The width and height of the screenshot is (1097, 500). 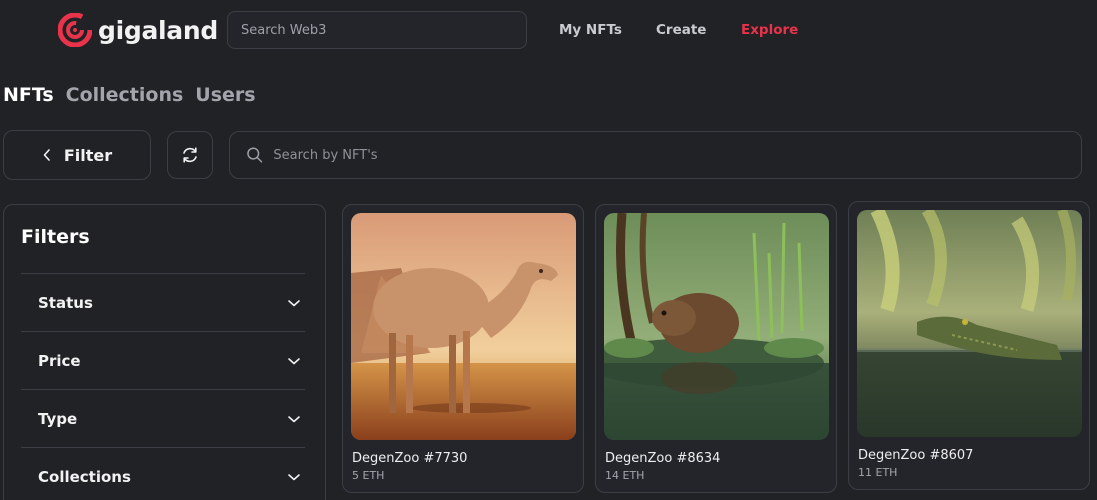 What do you see at coordinates (383, 30) in the screenshot?
I see `global-search-input` at bounding box center [383, 30].